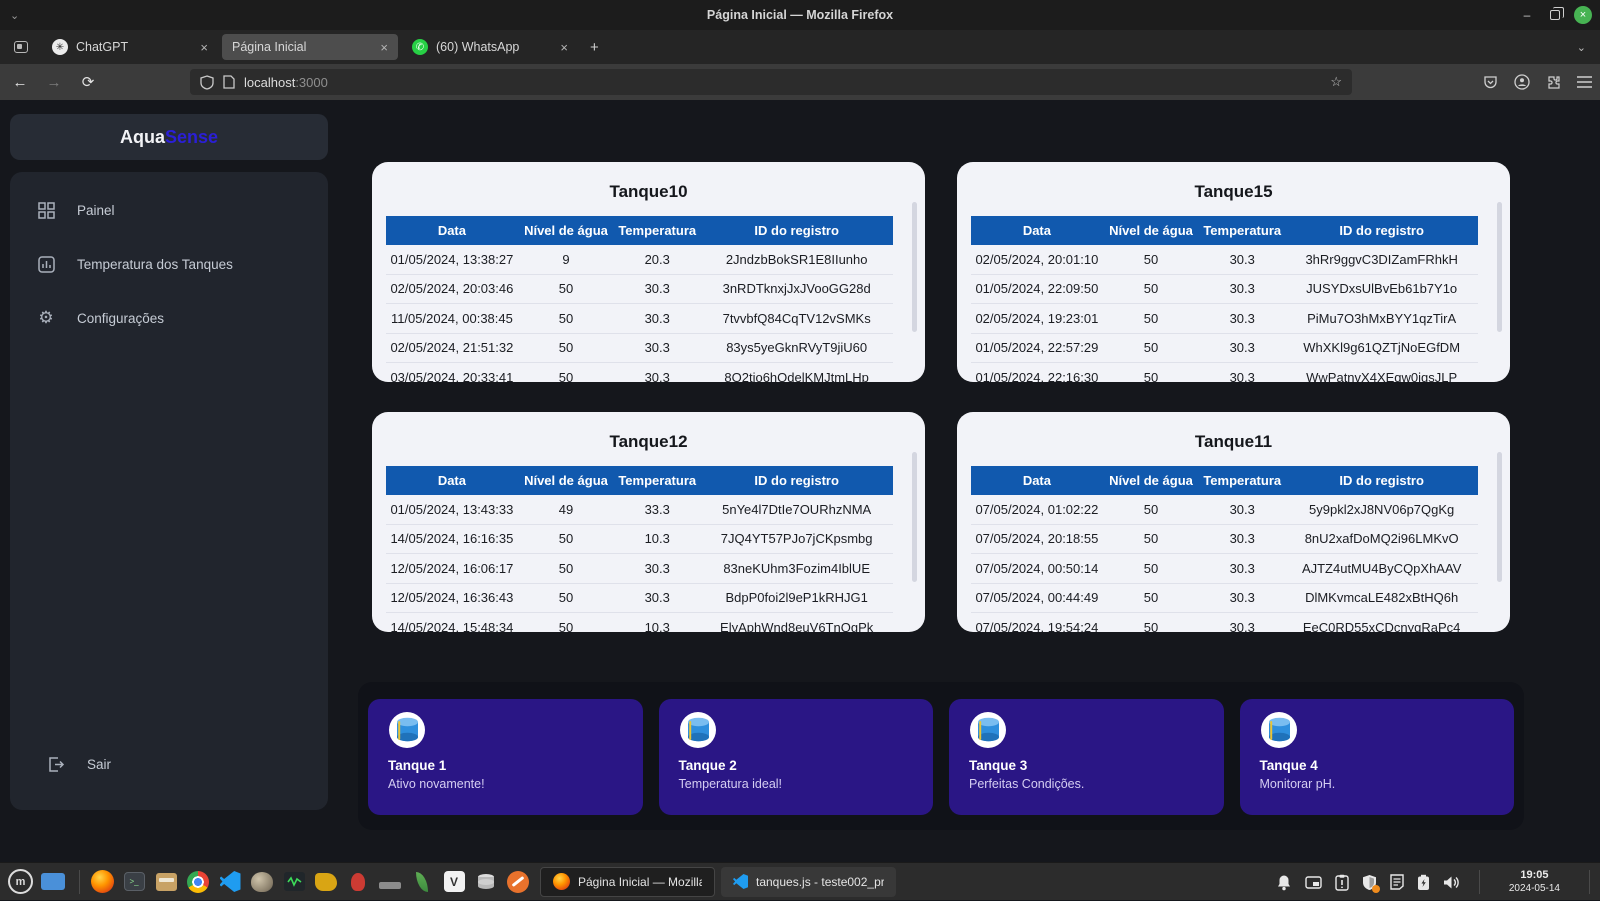  What do you see at coordinates (1336, 82) in the screenshot?
I see `bookmark-star-icon: ☆` at bounding box center [1336, 82].